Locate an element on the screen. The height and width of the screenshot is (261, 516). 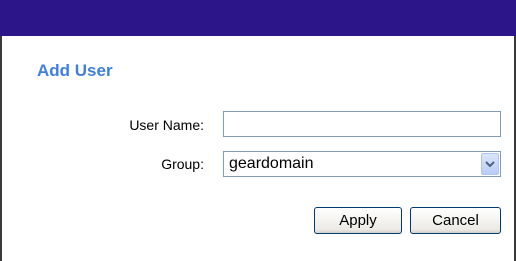
group-label: Group: is located at coordinates (182, 164).